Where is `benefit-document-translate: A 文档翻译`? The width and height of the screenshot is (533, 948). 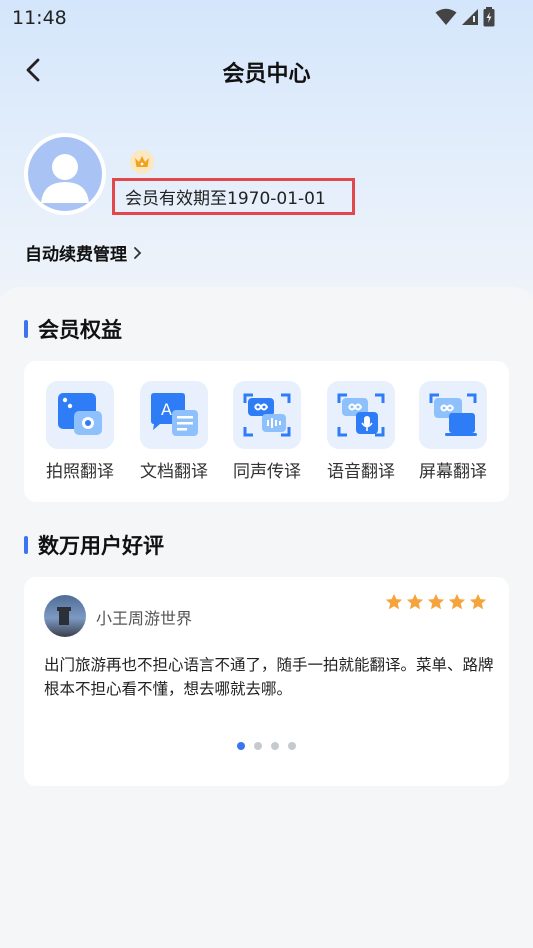
benefit-document-translate: A 文档翻译 is located at coordinates (174, 431).